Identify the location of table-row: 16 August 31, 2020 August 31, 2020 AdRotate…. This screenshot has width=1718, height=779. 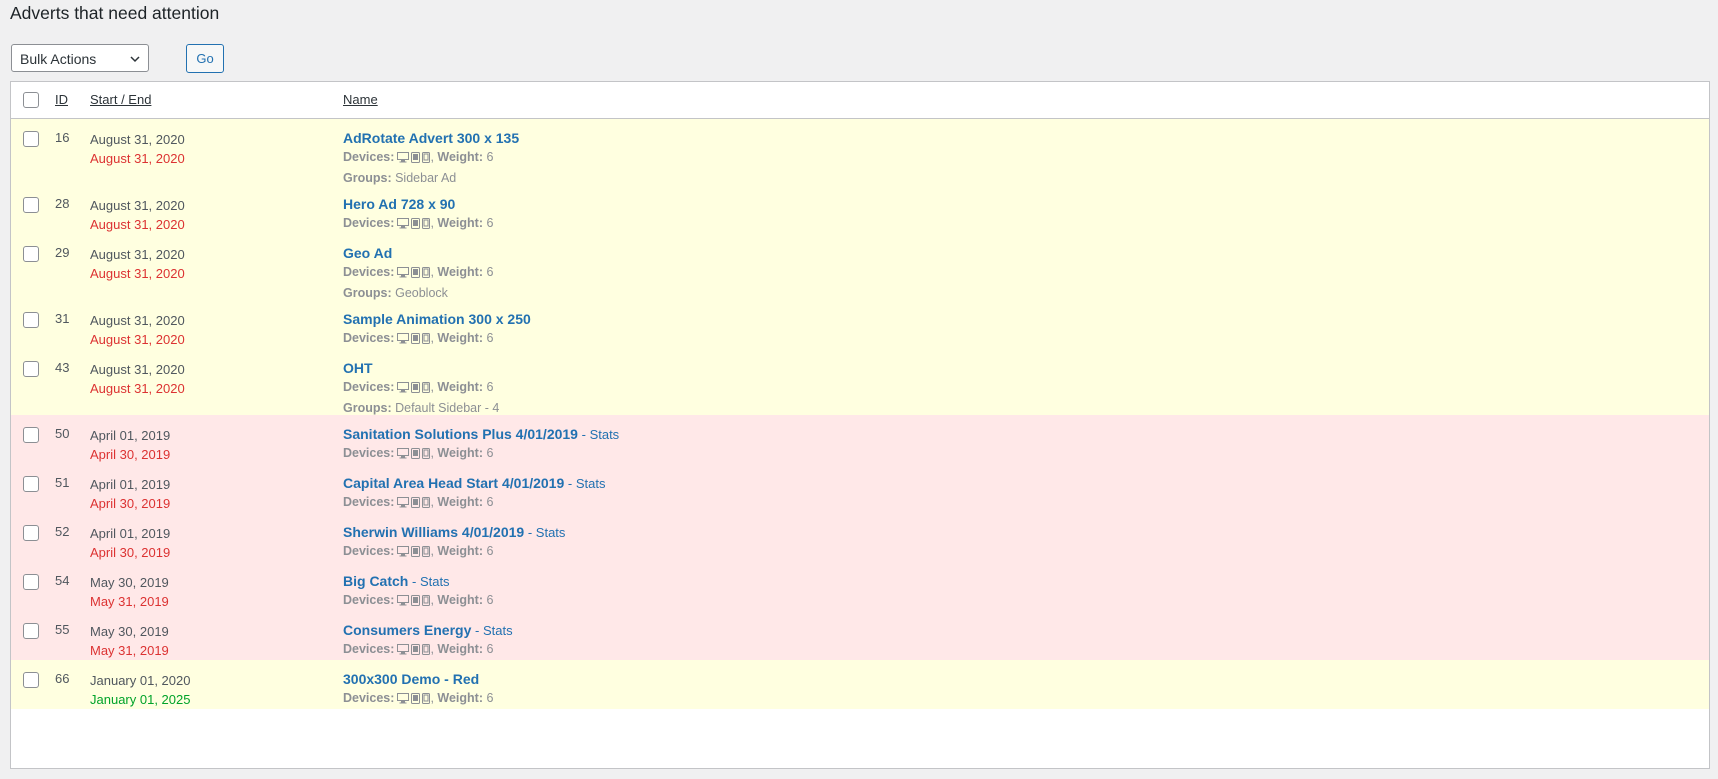
(860, 152).